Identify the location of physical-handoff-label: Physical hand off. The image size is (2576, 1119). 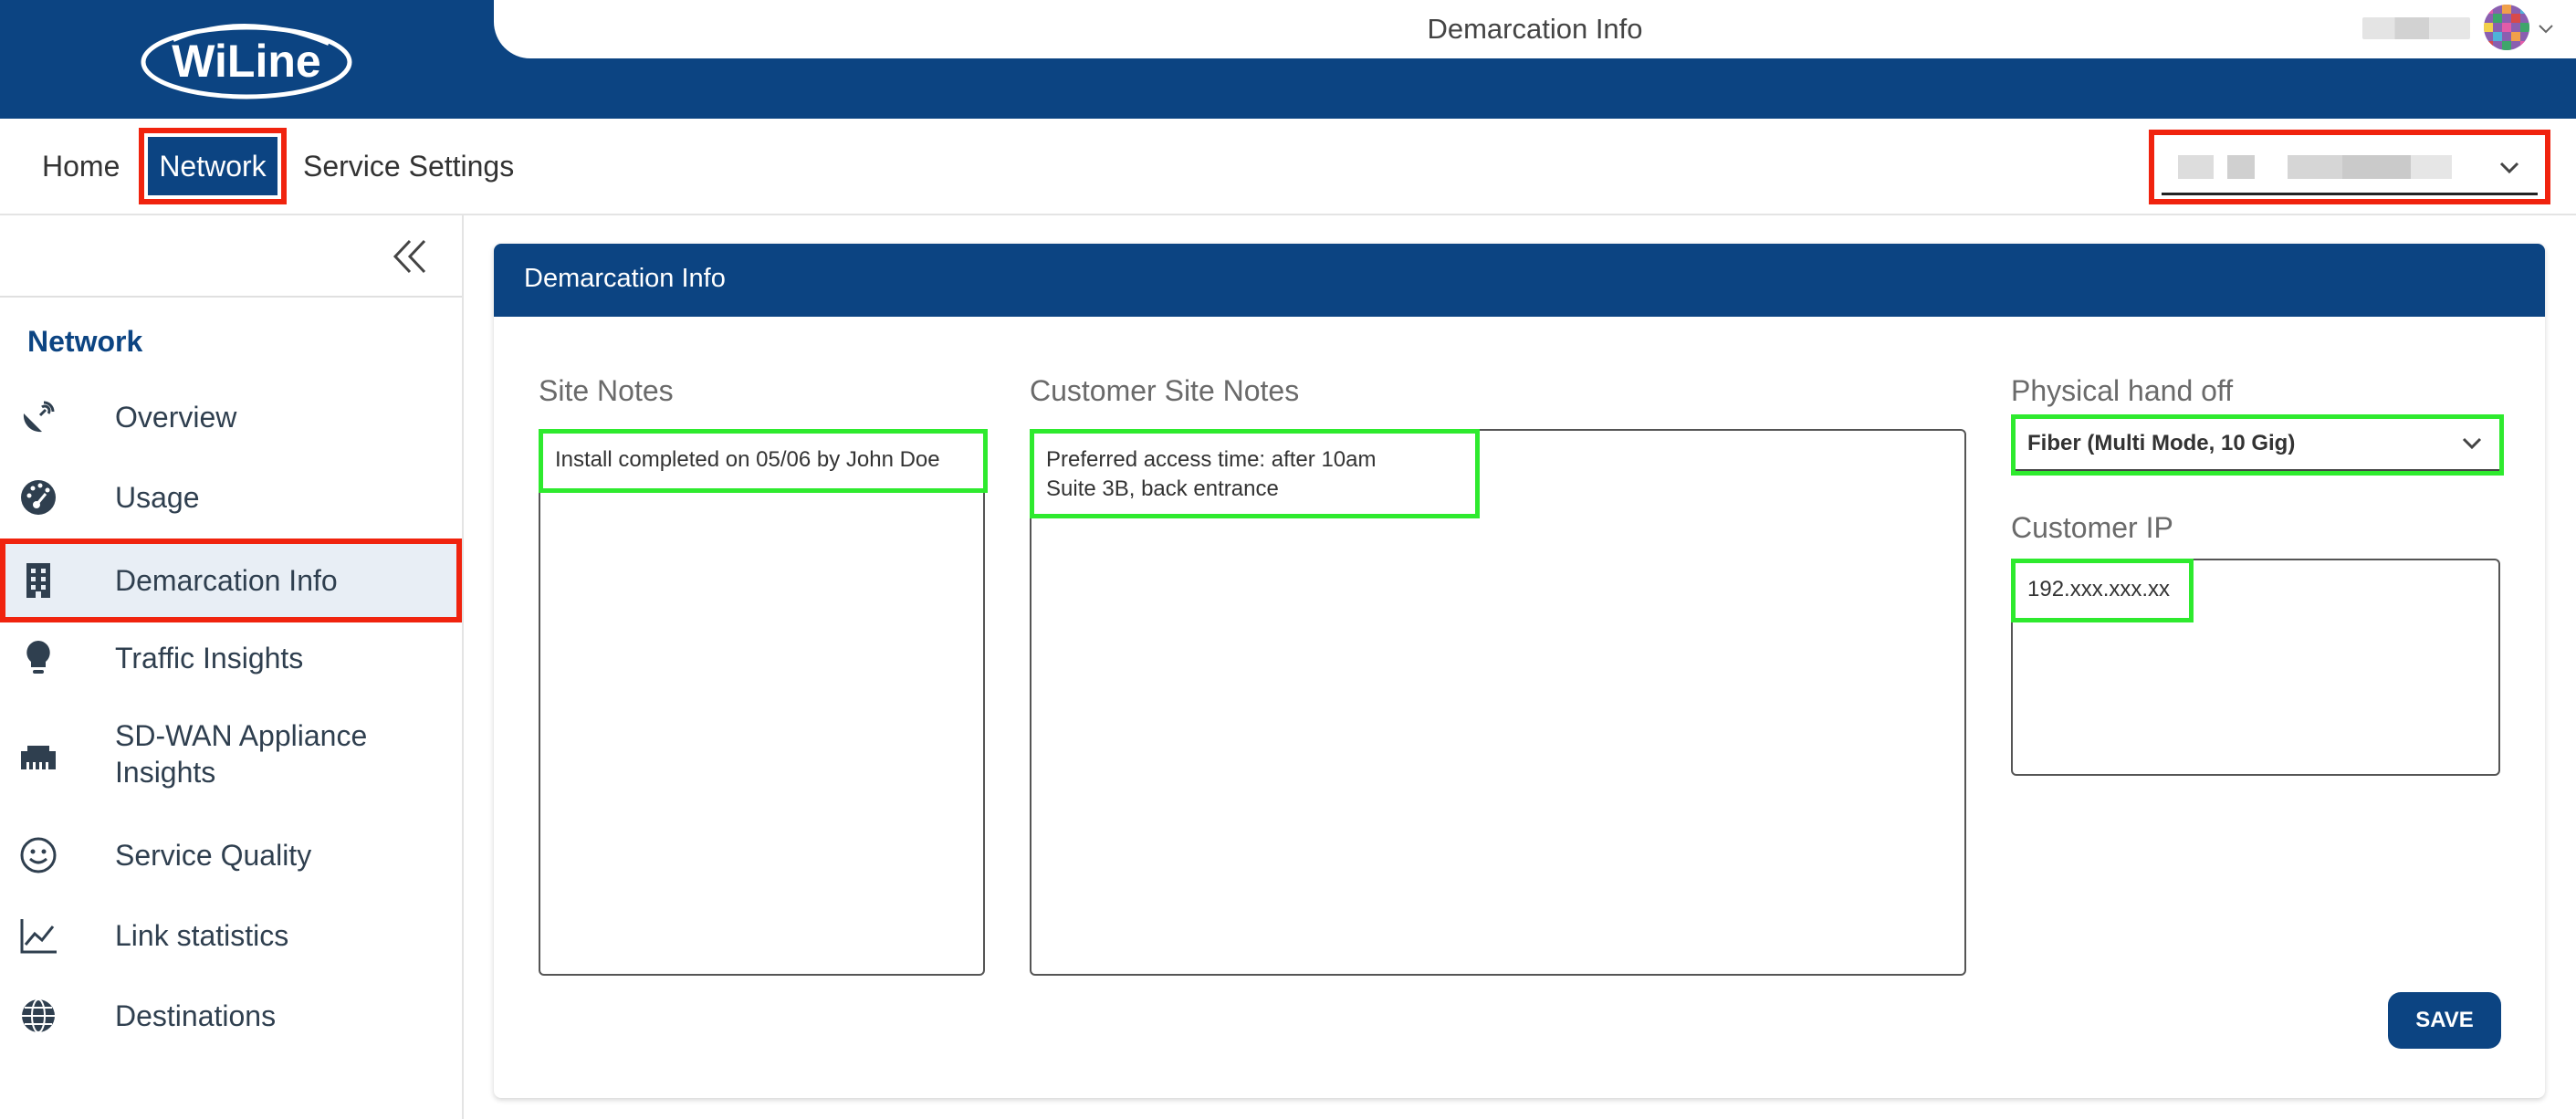
(2122, 390).